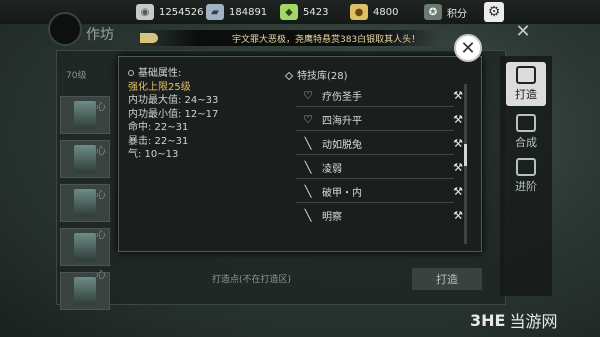 This screenshot has height=337, width=600. Describe the element at coordinates (159, 87) in the screenshot. I see `enhance-limit: 强化上限25级` at that location.